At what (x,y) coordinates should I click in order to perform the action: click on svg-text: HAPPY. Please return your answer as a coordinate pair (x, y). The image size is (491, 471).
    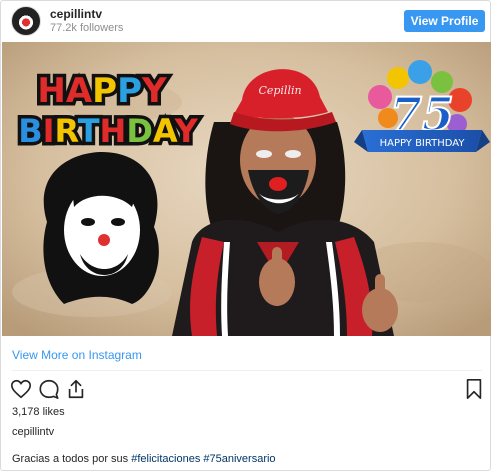
    Looking at the image, I should click on (102, 91).